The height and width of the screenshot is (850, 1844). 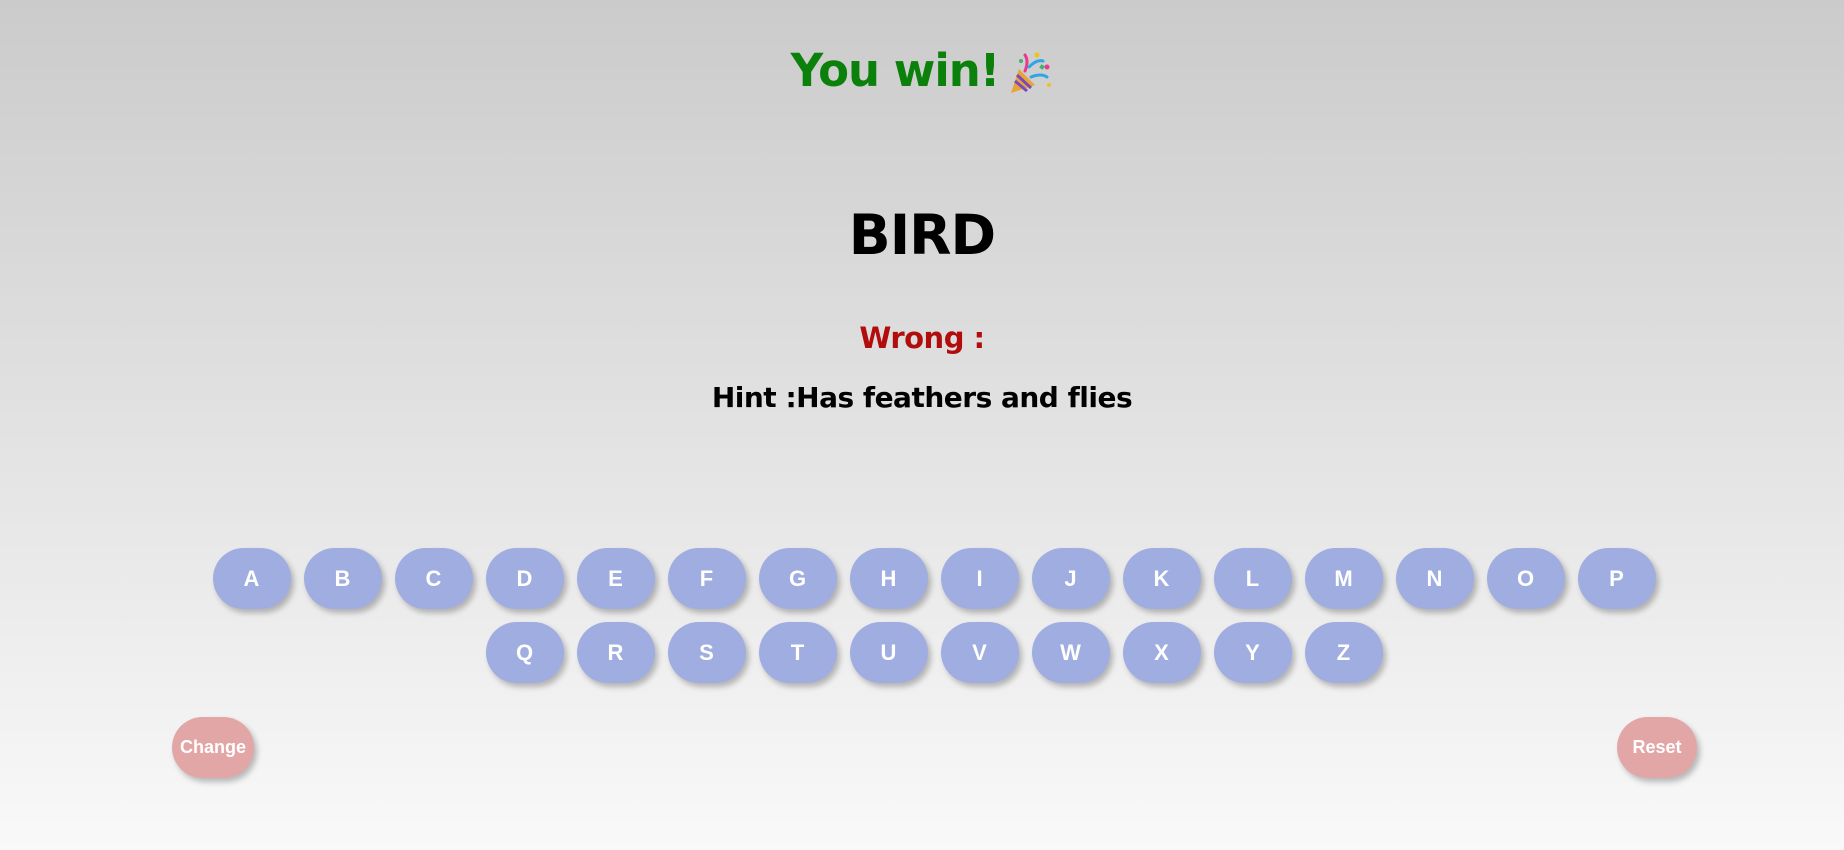 I want to click on letter-key-u: U, so click(x=888, y=652).